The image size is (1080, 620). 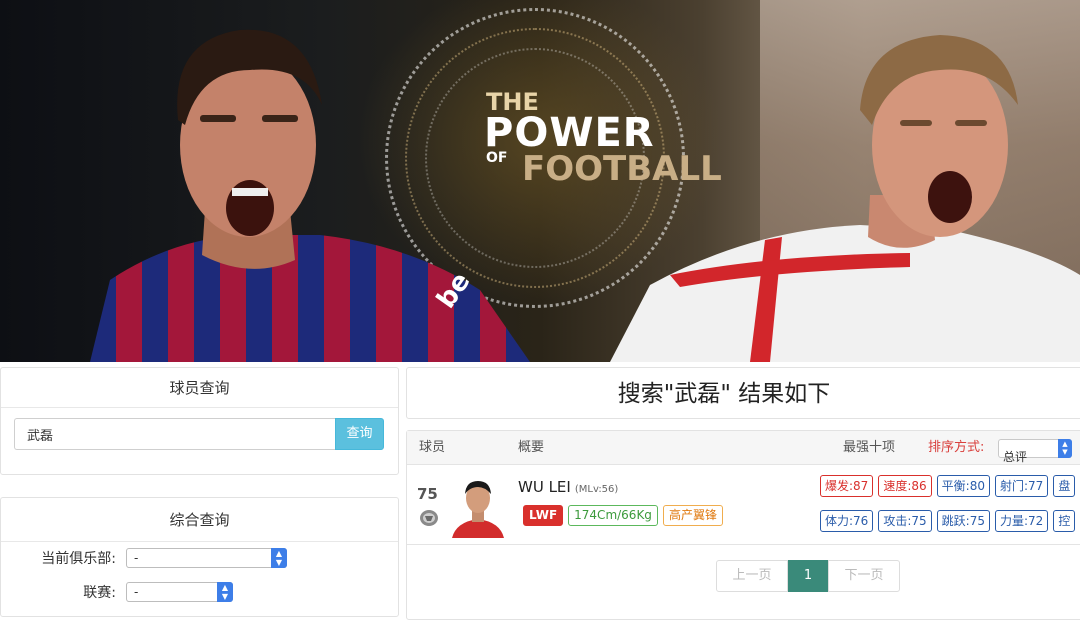 What do you see at coordinates (1021, 486) in the screenshot?
I see `stat-badge: 射门:77` at bounding box center [1021, 486].